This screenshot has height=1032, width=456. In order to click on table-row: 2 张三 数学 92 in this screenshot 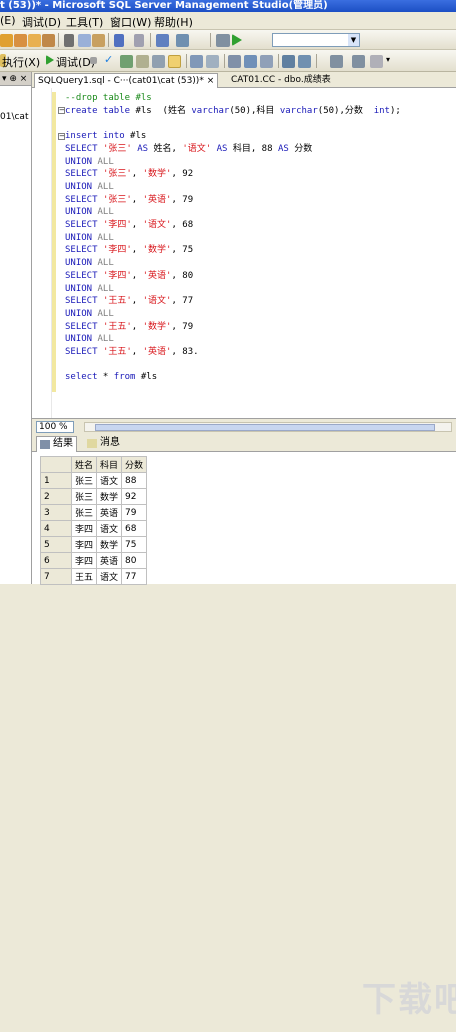, I will do `click(94, 496)`.